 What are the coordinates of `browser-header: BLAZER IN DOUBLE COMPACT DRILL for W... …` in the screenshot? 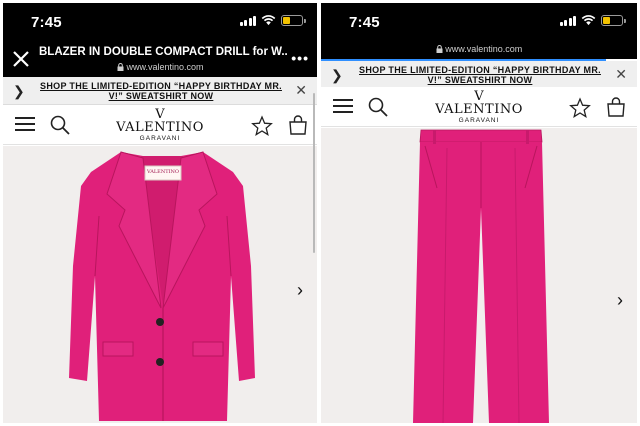 It's located at (160, 59).